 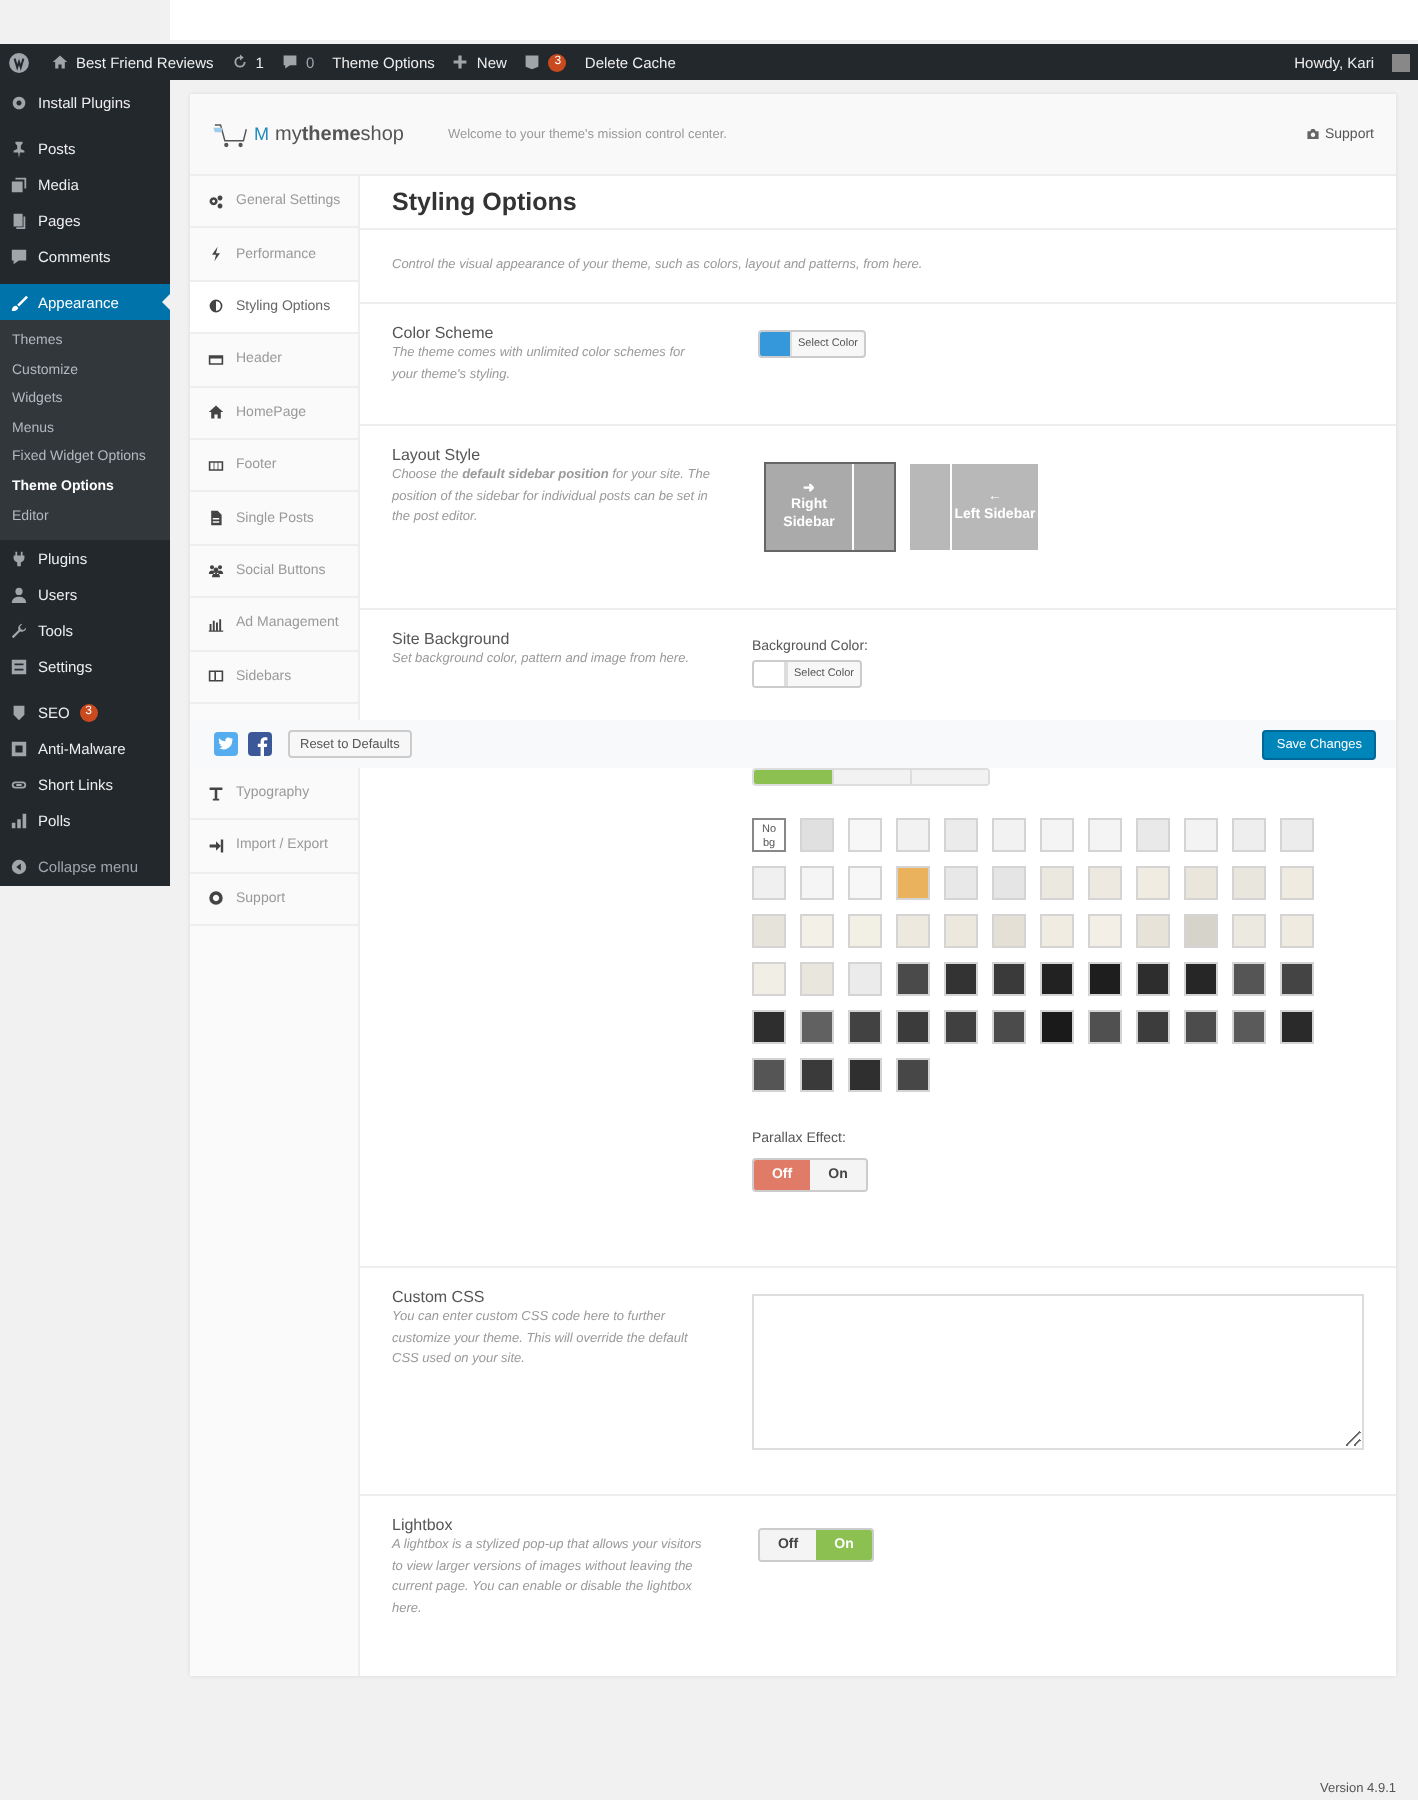 What do you see at coordinates (216, 201) in the screenshot?
I see `gears-icon` at bounding box center [216, 201].